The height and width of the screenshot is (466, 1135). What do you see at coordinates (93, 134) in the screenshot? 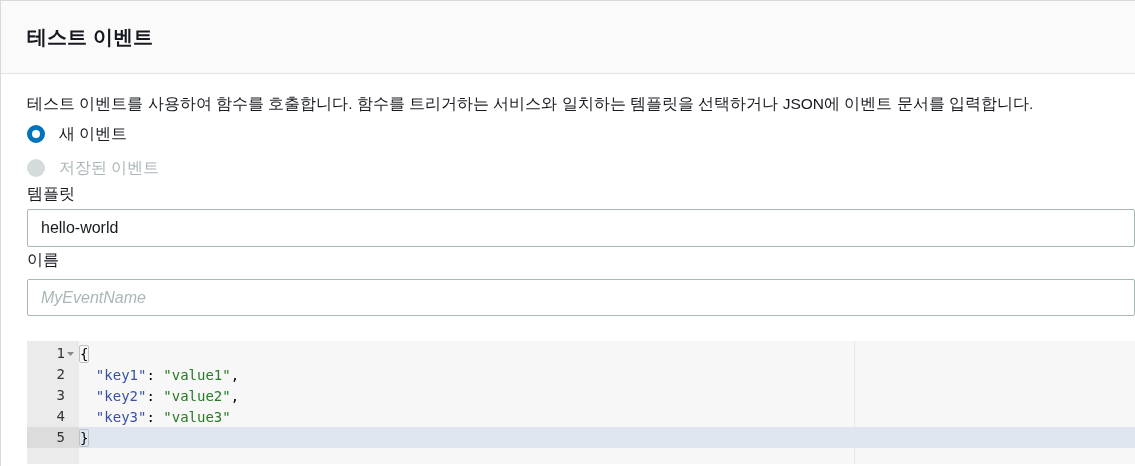
I see `radio-label: 새 이벤트` at bounding box center [93, 134].